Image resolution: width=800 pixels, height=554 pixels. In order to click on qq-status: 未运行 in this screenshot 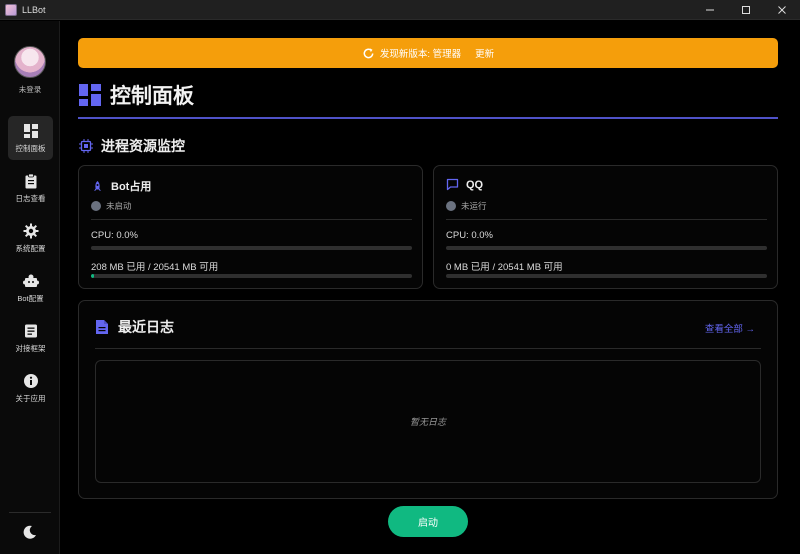, I will do `click(466, 206)`.